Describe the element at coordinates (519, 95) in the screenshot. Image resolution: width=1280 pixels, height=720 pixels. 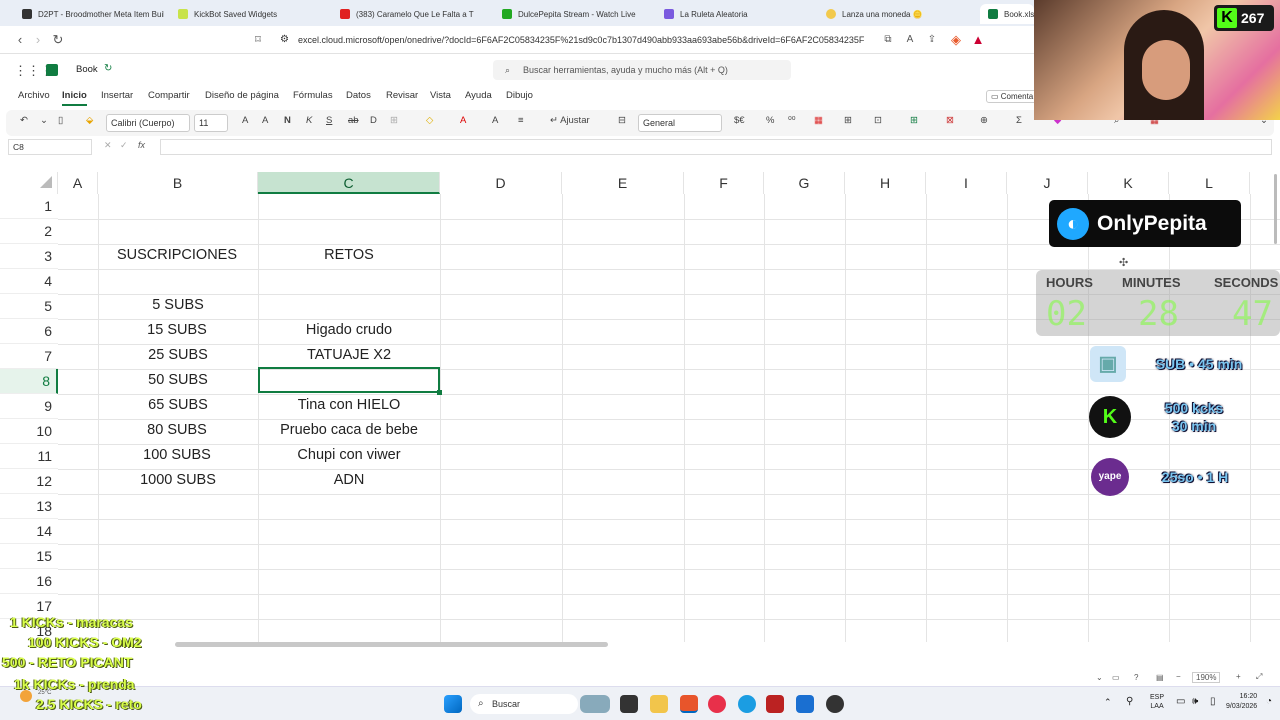
I see `tab-dibujo: Dibujo` at that location.